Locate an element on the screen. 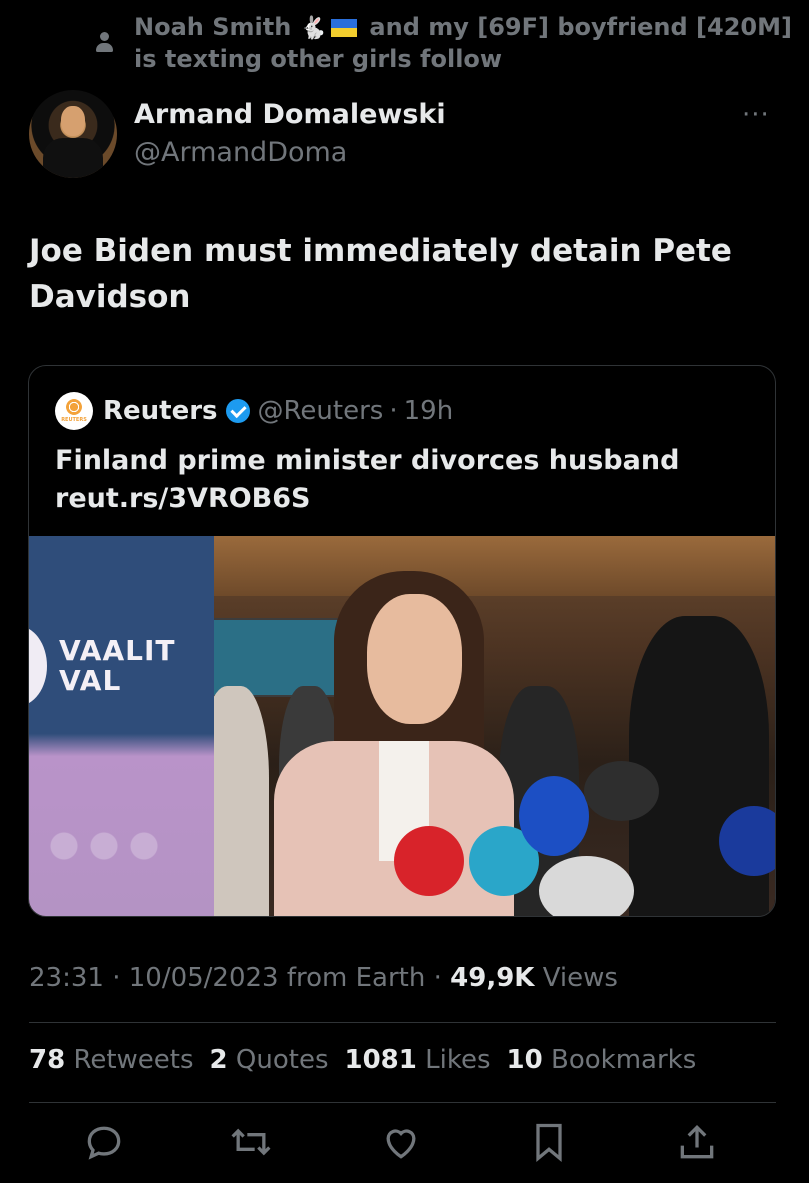 The image size is (809, 1183). views-label: Views is located at coordinates (580, 978).